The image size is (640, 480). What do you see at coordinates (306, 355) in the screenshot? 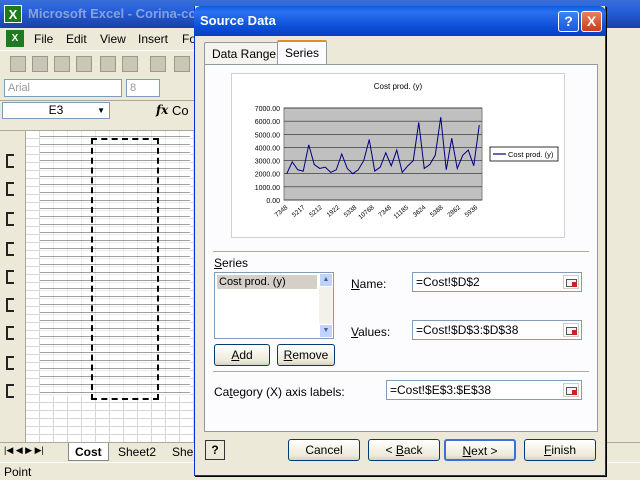
I see `remove-button: Remove` at bounding box center [306, 355].